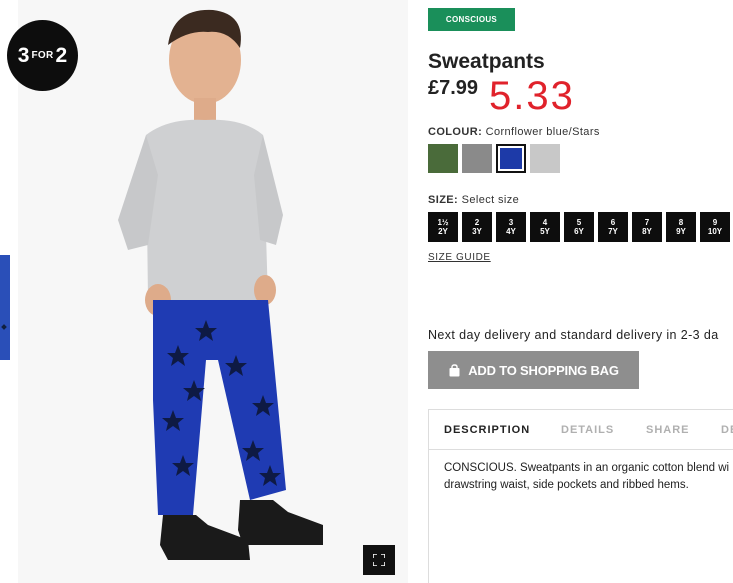 This screenshot has width=733, height=583. Describe the element at coordinates (511, 158) in the screenshot. I see `colour-swatch-cornflower-blue-stars` at that location.